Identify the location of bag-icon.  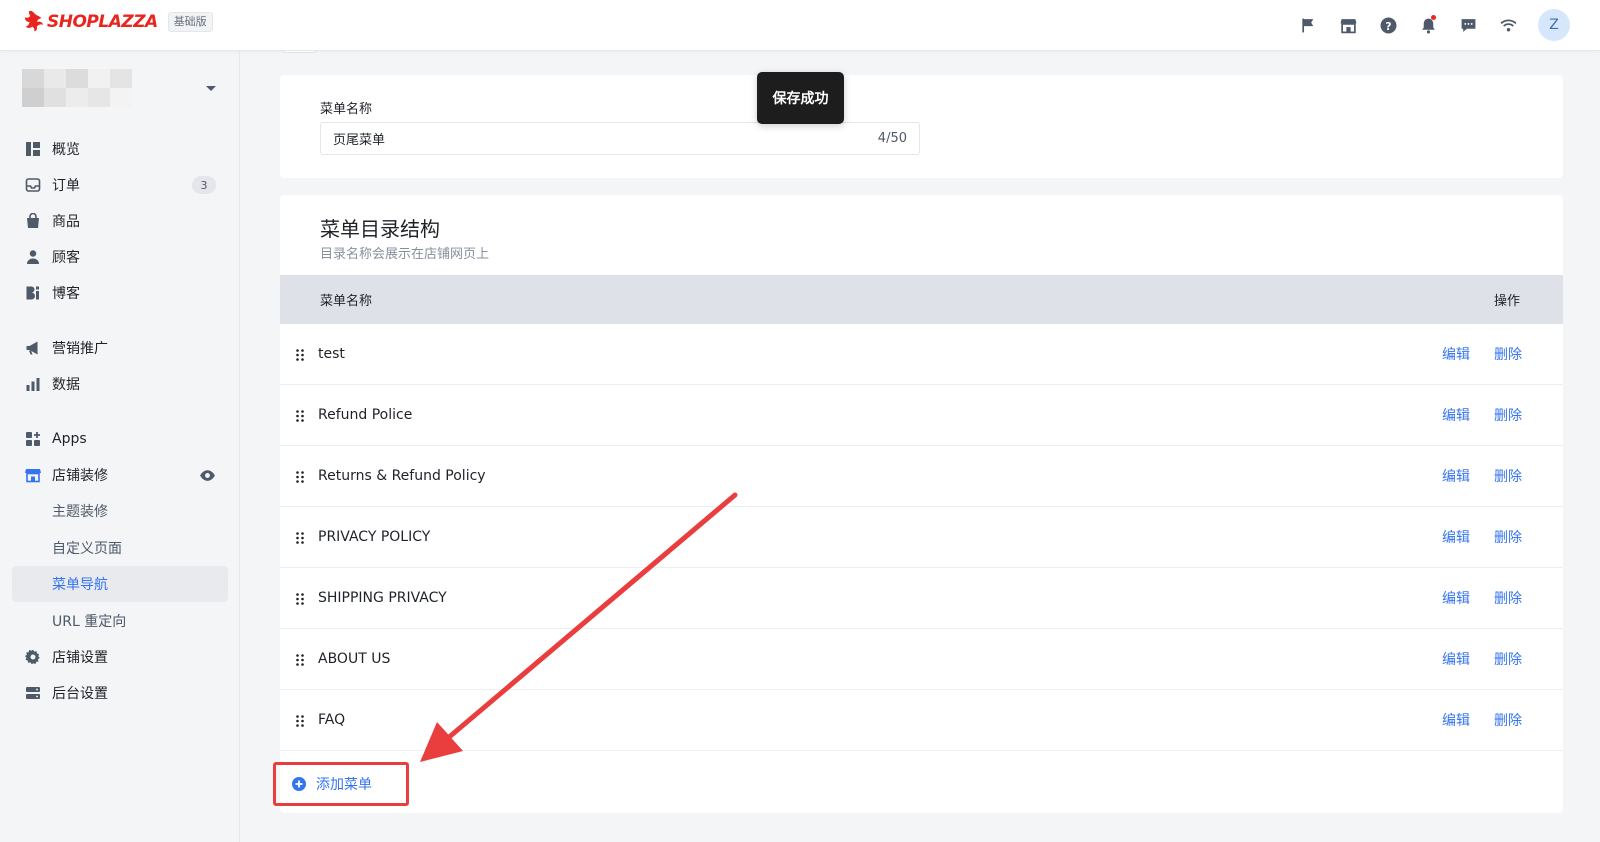
(33, 221).